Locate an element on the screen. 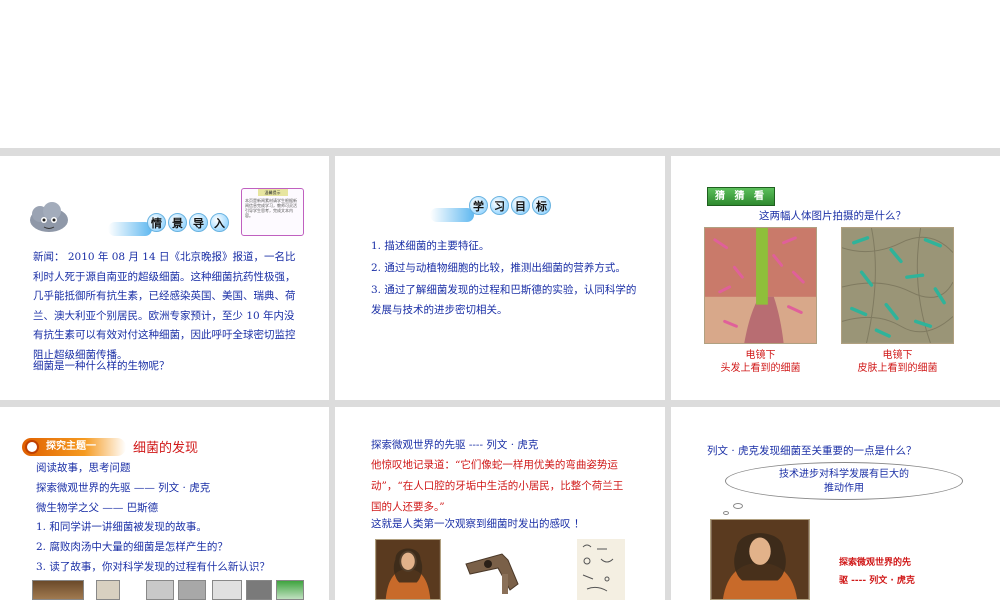  pioneer-caption-1: 探索微观世界的先 is located at coordinates (875, 563).